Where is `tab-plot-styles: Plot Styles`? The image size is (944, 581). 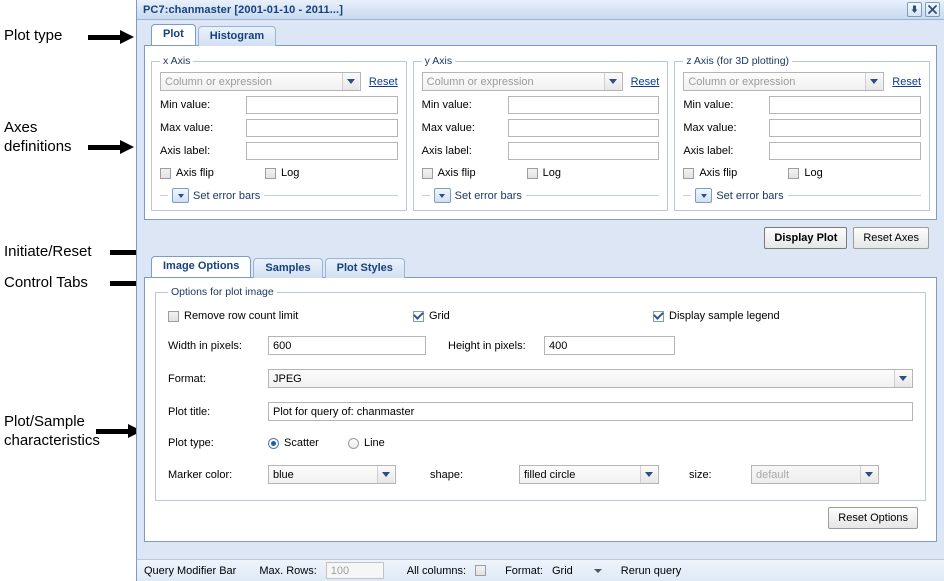 tab-plot-styles: Plot Styles is located at coordinates (364, 268).